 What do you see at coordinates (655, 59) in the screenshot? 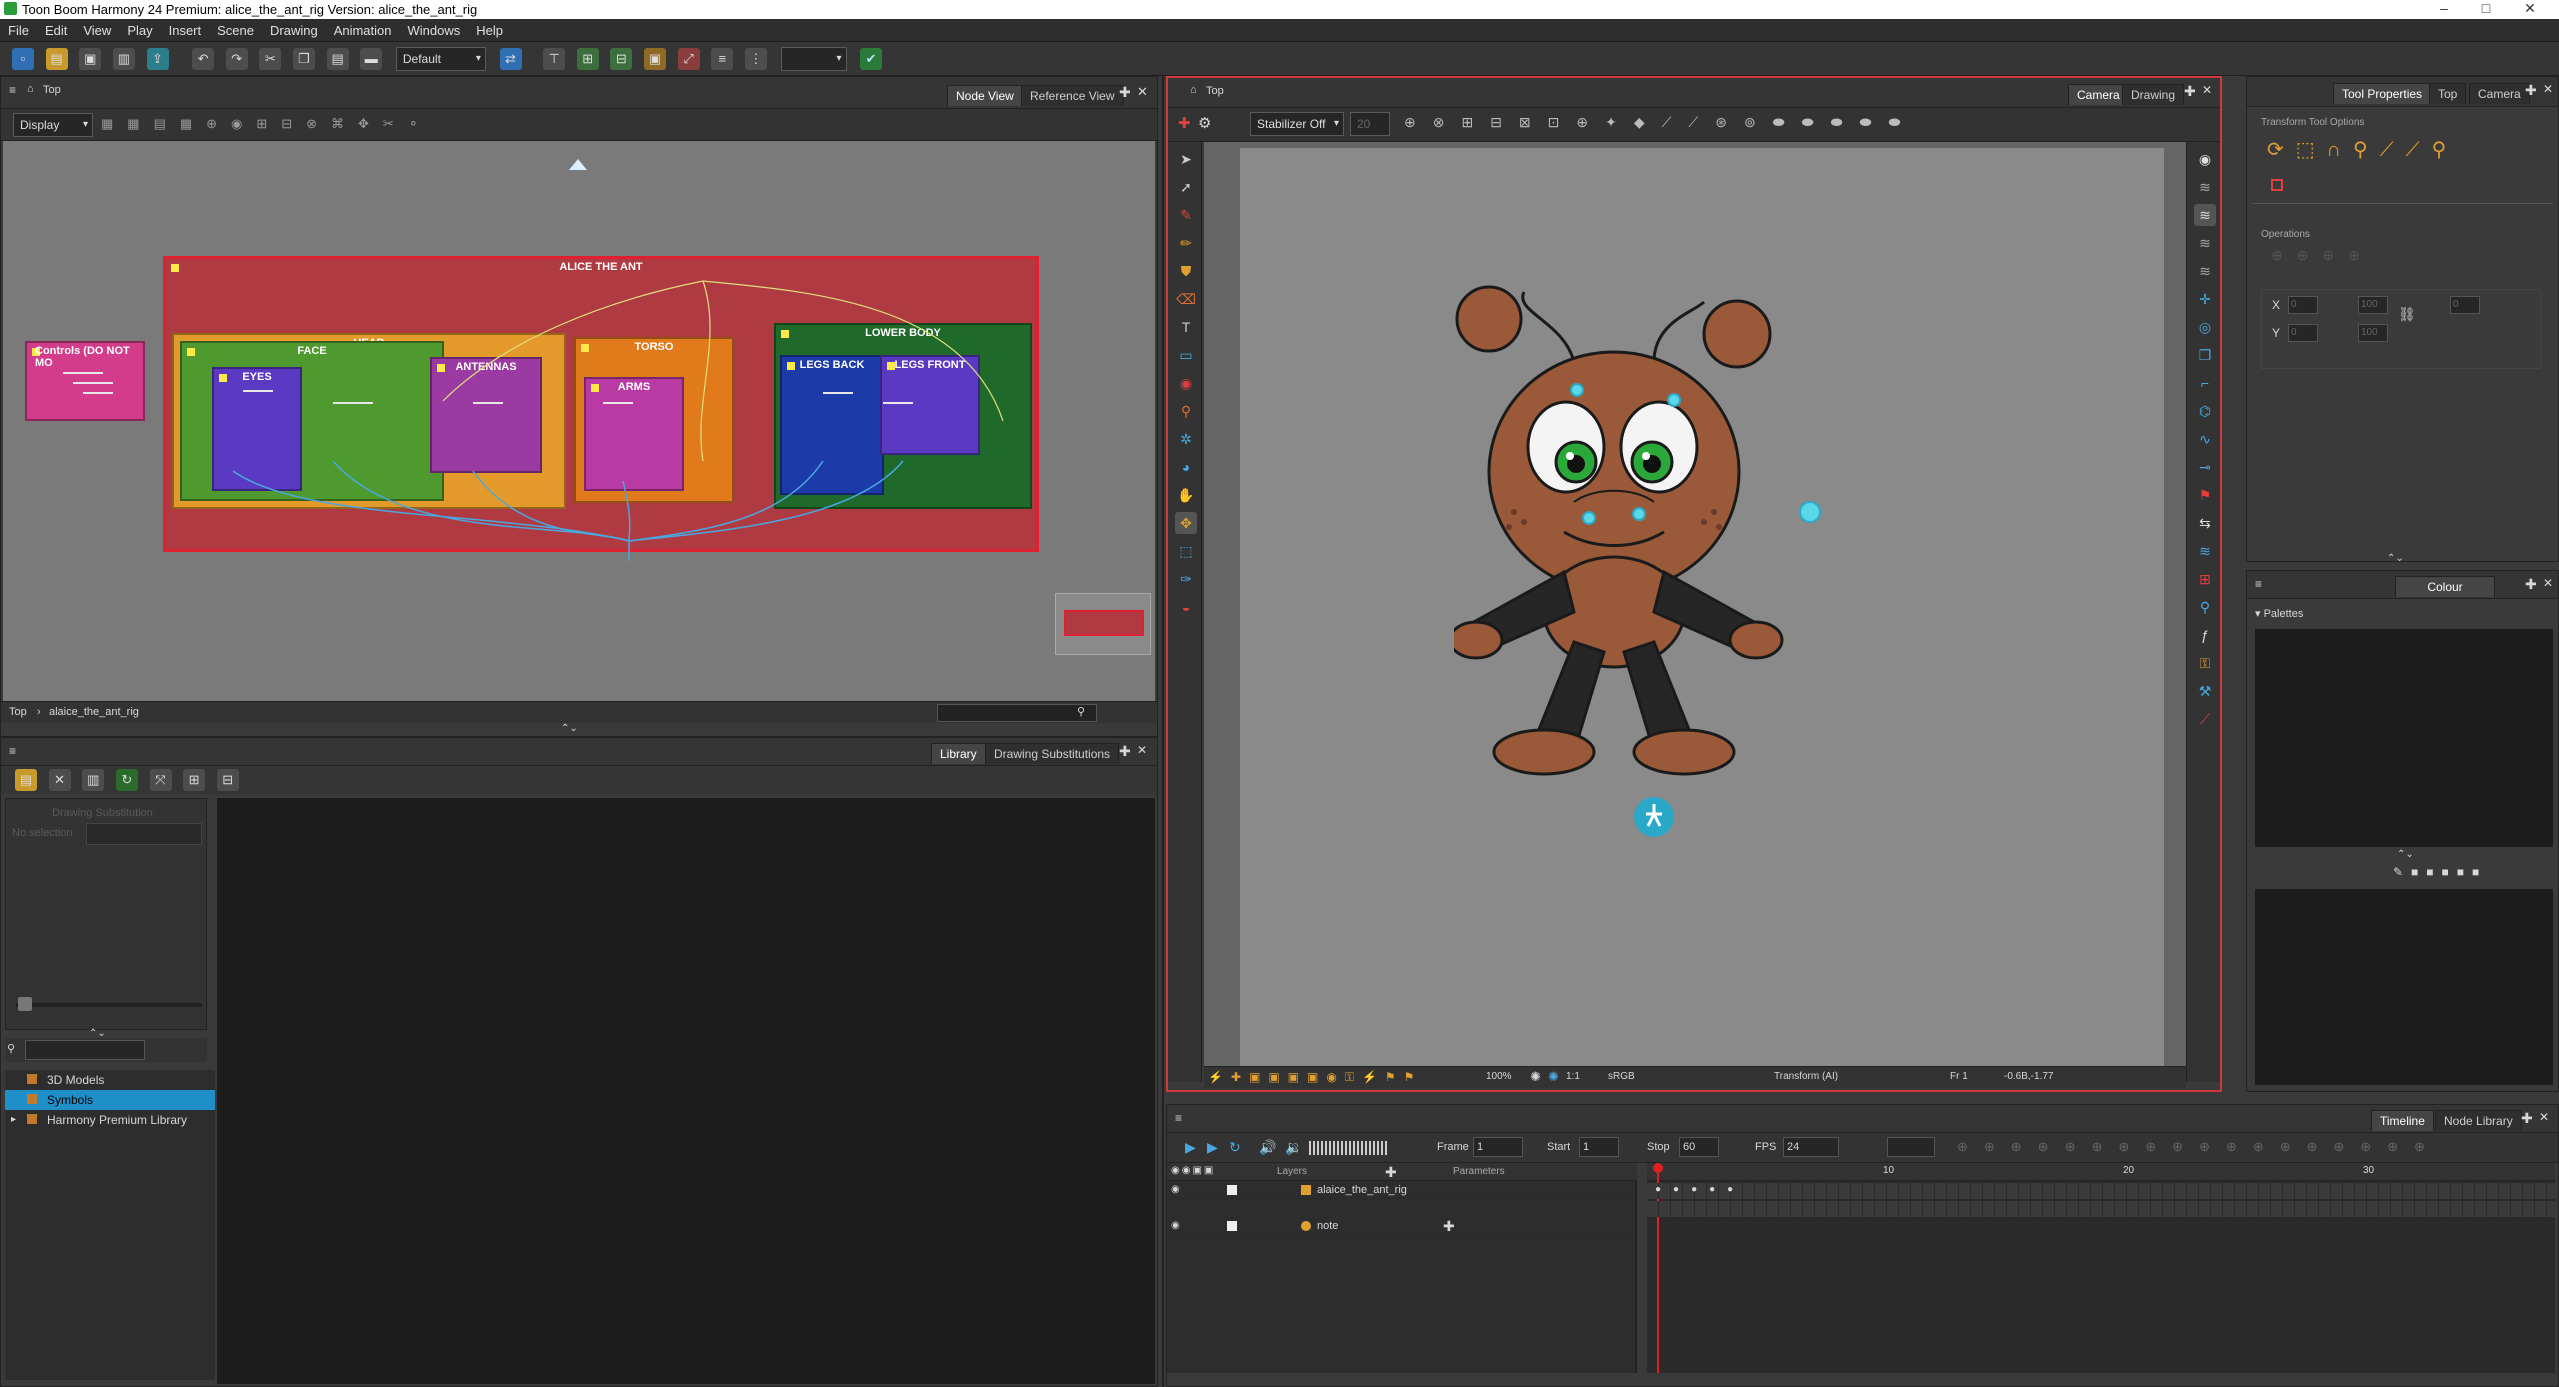
I see `select-frame-icon: ▣` at bounding box center [655, 59].